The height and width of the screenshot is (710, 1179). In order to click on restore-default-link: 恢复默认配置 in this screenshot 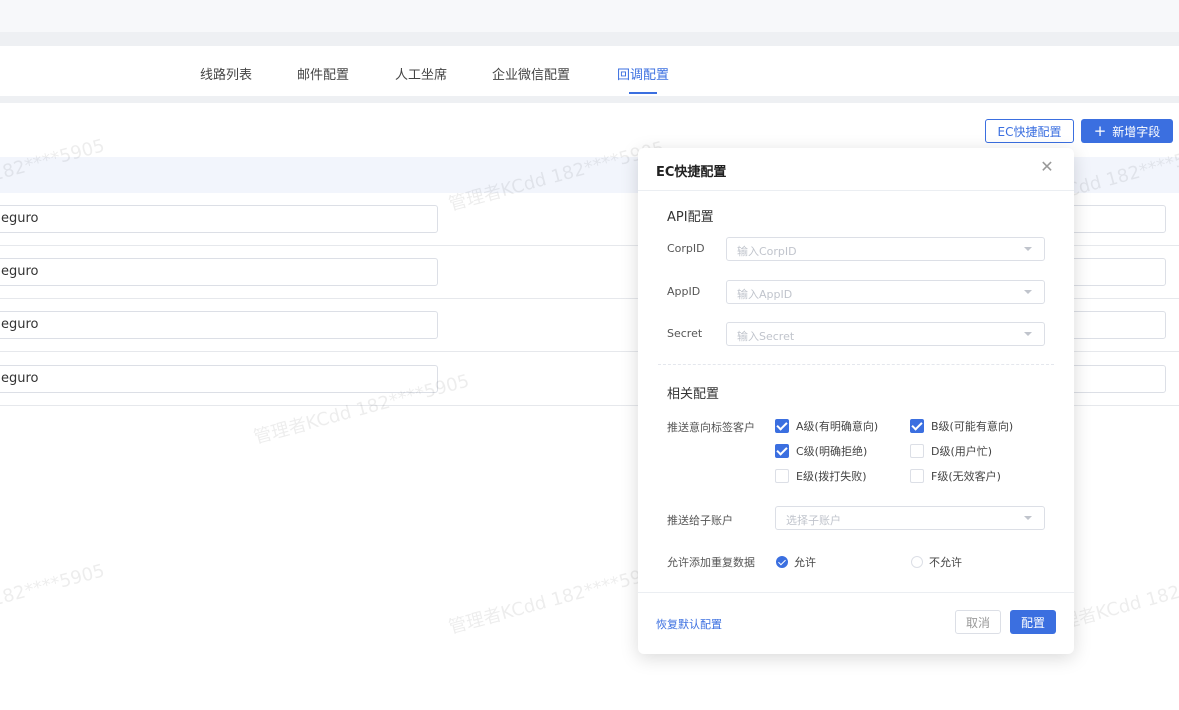, I will do `click(689, 624)`.